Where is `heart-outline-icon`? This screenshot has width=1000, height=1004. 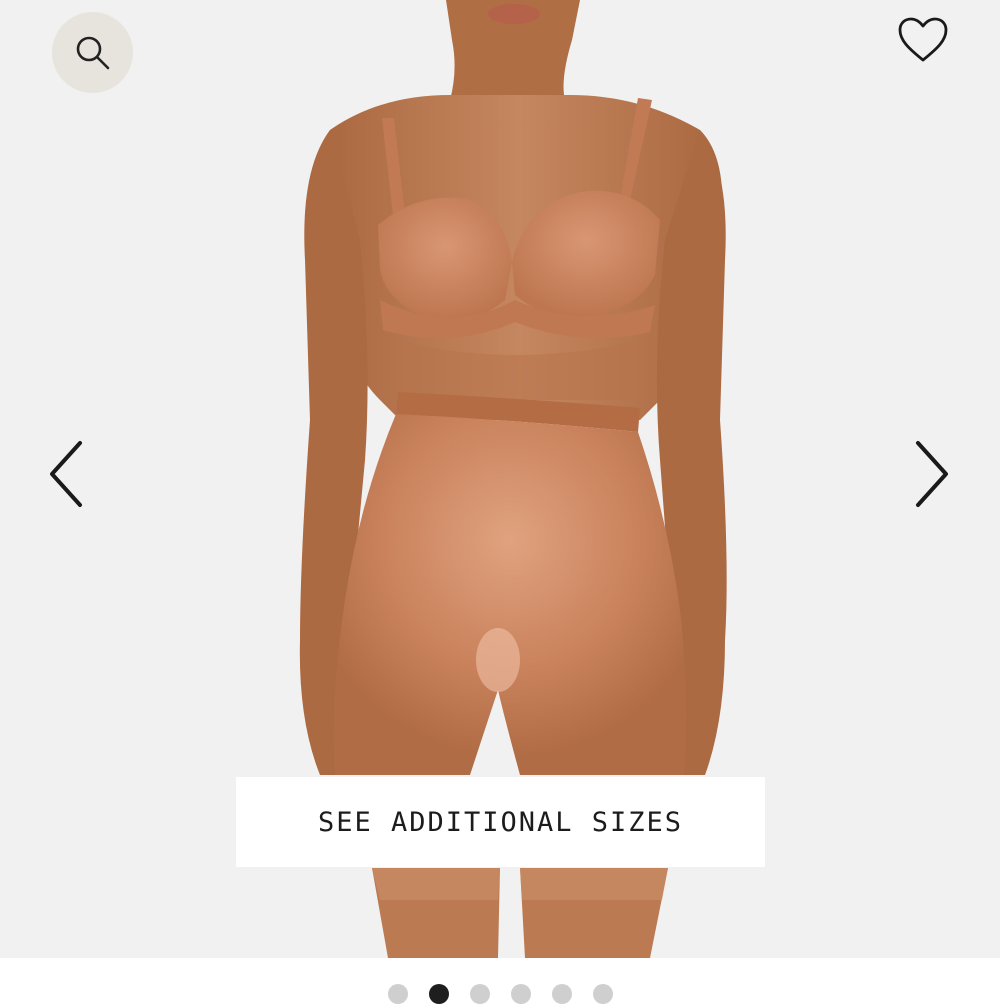
heart-outline-icon is located at coordinates (923, 39).